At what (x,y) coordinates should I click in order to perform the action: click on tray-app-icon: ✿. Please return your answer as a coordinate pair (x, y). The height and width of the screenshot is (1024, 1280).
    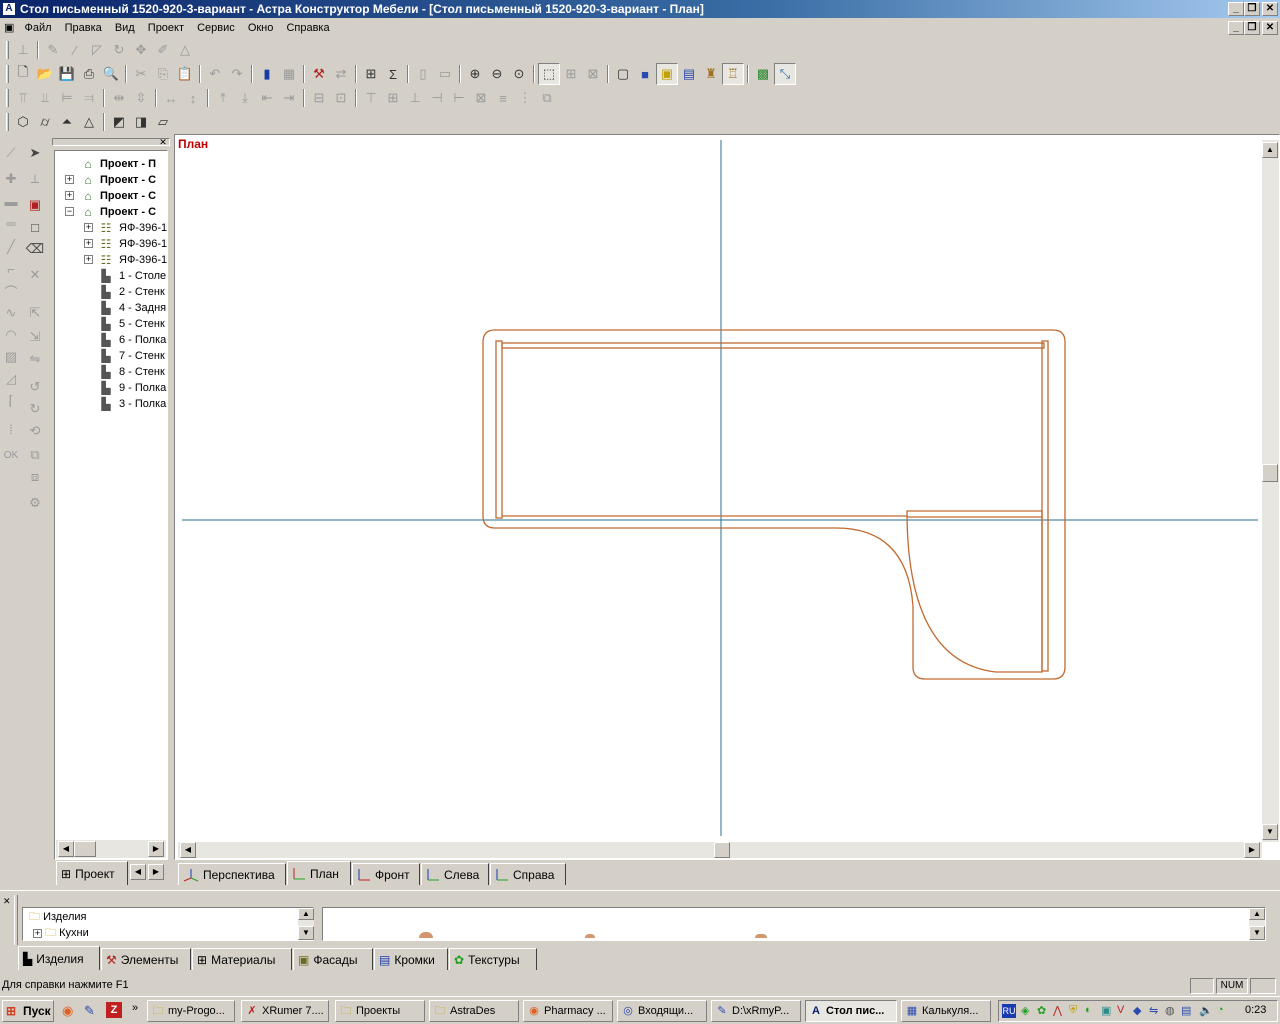
    Looking at the image, I should click on (1041, 1010).